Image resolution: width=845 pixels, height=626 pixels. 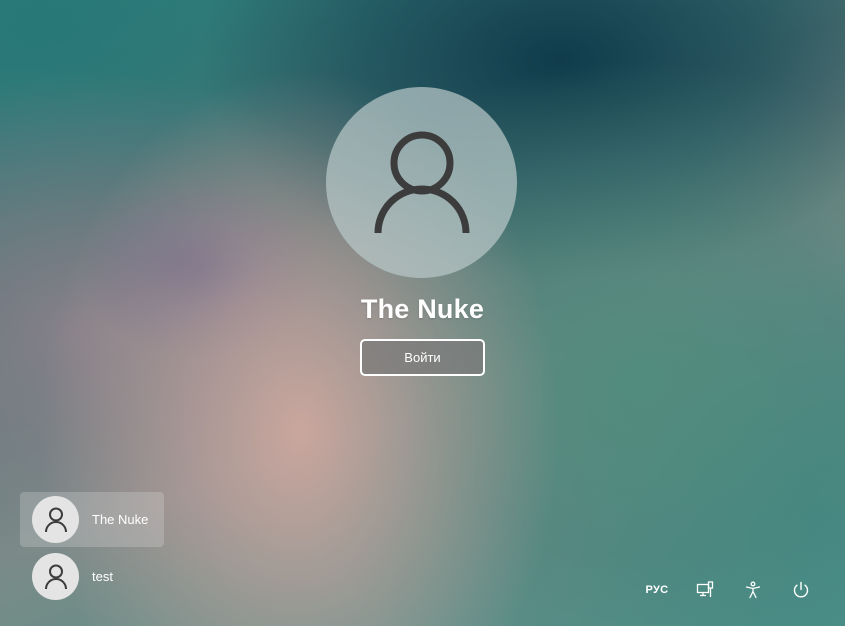 I want to click on network-button, so click(x=705, y=590).